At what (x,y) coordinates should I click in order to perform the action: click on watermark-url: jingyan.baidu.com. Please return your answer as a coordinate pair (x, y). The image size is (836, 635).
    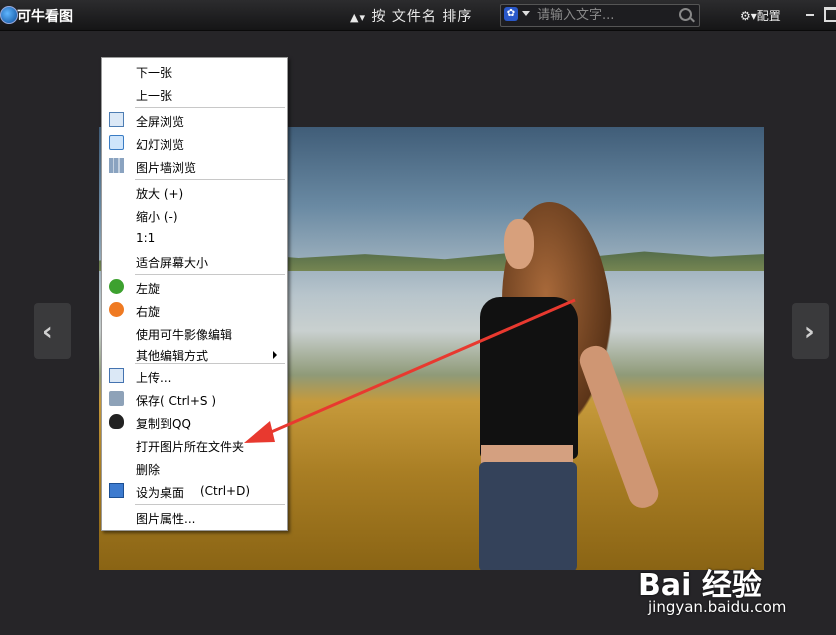
    Looking at the image, I should click on (717, 607).